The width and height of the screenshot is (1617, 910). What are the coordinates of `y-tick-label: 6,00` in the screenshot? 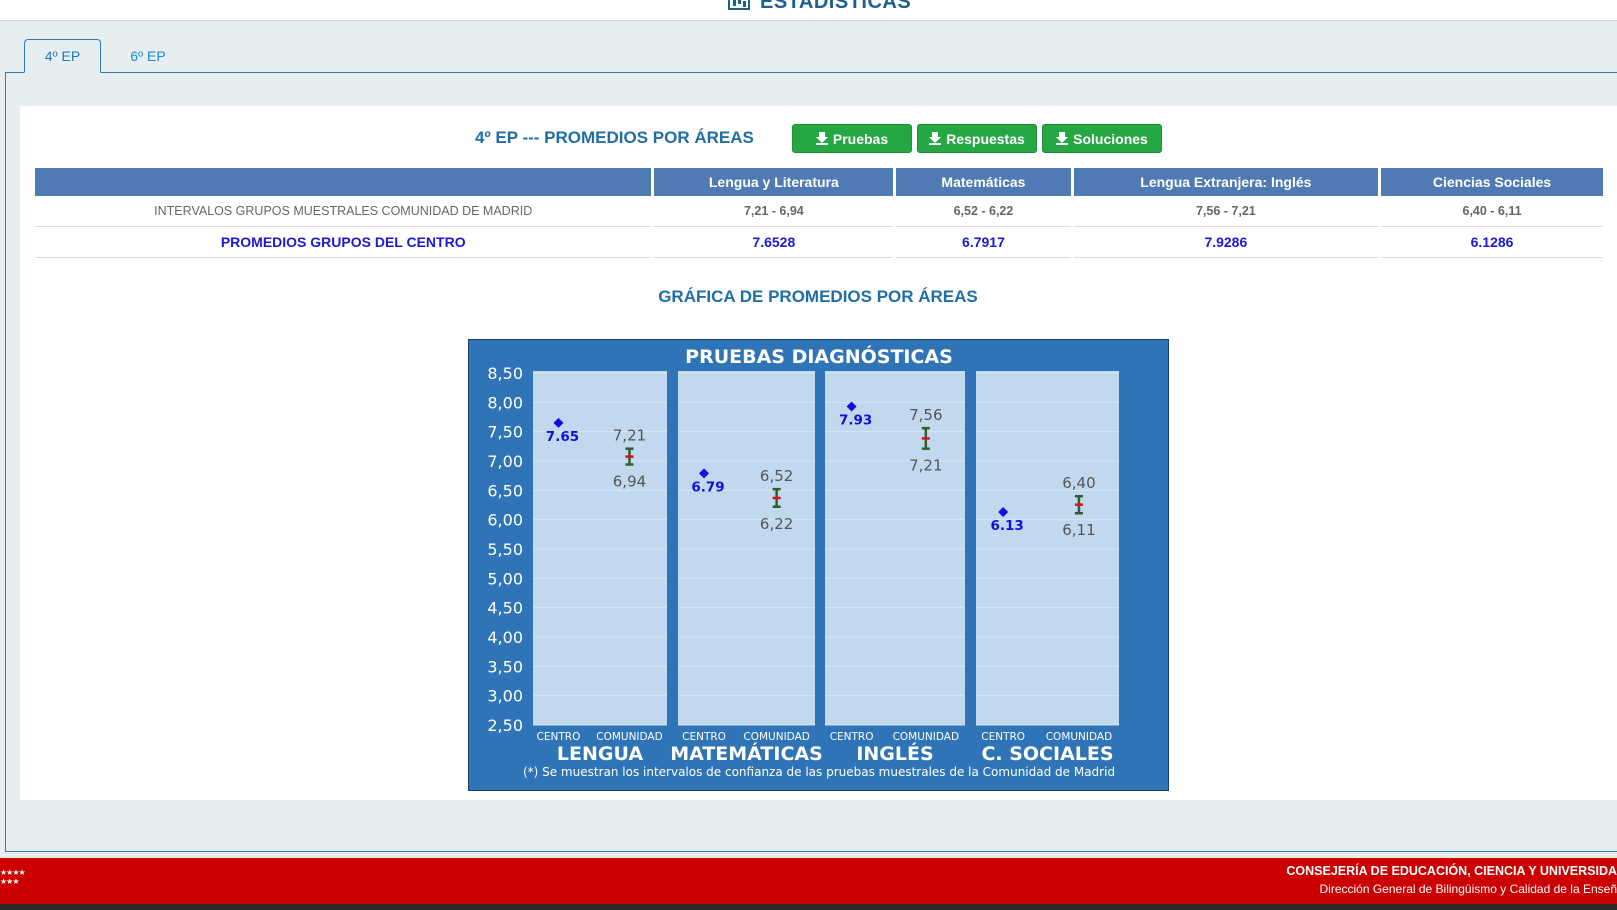 It's located at (505, 520).